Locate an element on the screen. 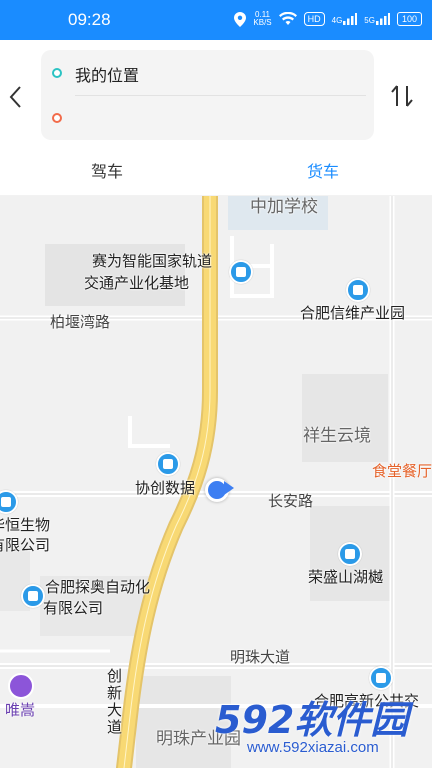  map-label-canteen: 食堂餐厅 is located at coordinates (402, 470).